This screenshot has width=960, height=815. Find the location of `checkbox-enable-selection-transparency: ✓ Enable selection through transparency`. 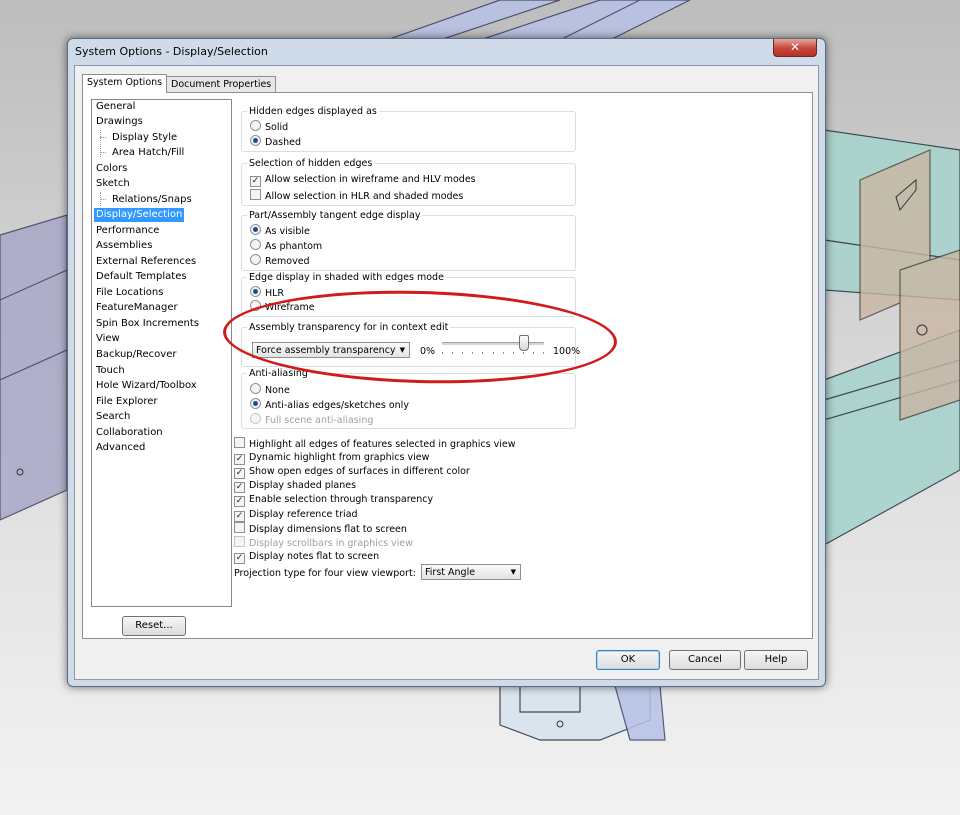

checkbox-enable-selection-transparency: ✓ Enable selection through transparency is located at coordinates (334, 500).